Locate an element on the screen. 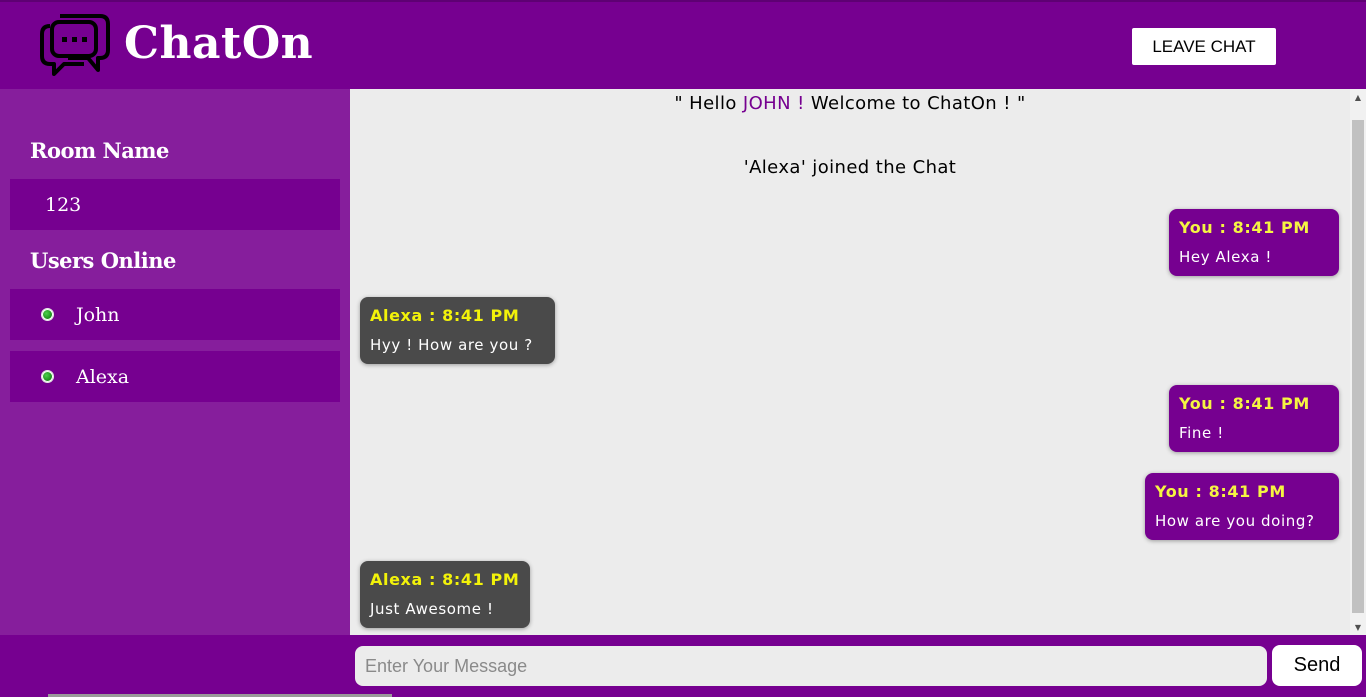  message-bubble-received: Alexa : 8:41 PM Hyy ! How are you ? is located at coordinates (457, 330).